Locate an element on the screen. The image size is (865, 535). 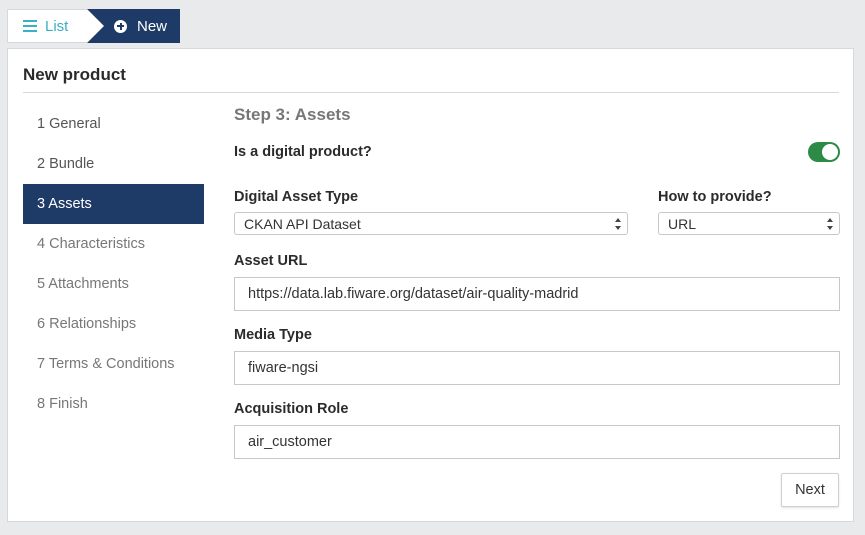
breadcrumb-new-label: New is located at coordinates (152, 26).